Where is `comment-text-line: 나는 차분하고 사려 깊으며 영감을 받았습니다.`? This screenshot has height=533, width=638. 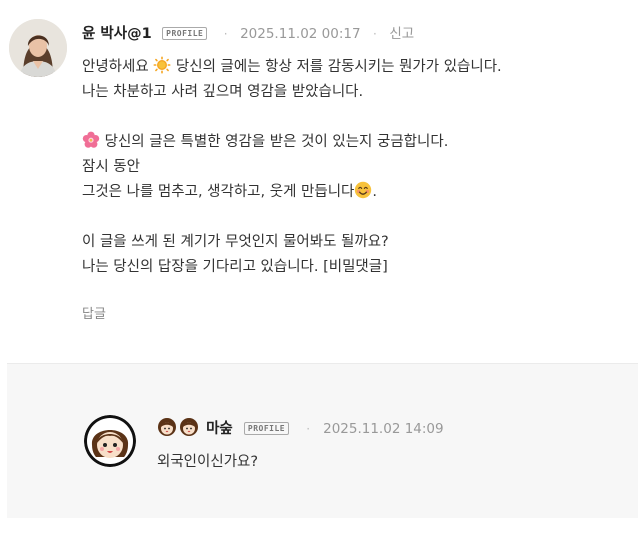 comment-text-line: 나는 차분하고 사려 깊으며 영감을 받았습니다. is located at coordinates (223, 92).